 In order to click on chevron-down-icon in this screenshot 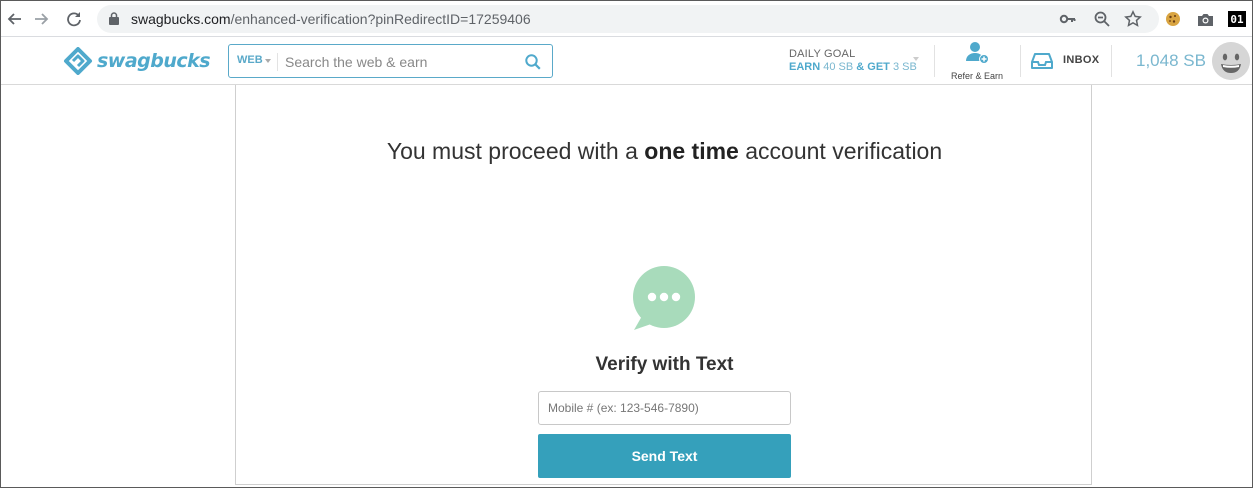, I will do `click(268, 61)`.